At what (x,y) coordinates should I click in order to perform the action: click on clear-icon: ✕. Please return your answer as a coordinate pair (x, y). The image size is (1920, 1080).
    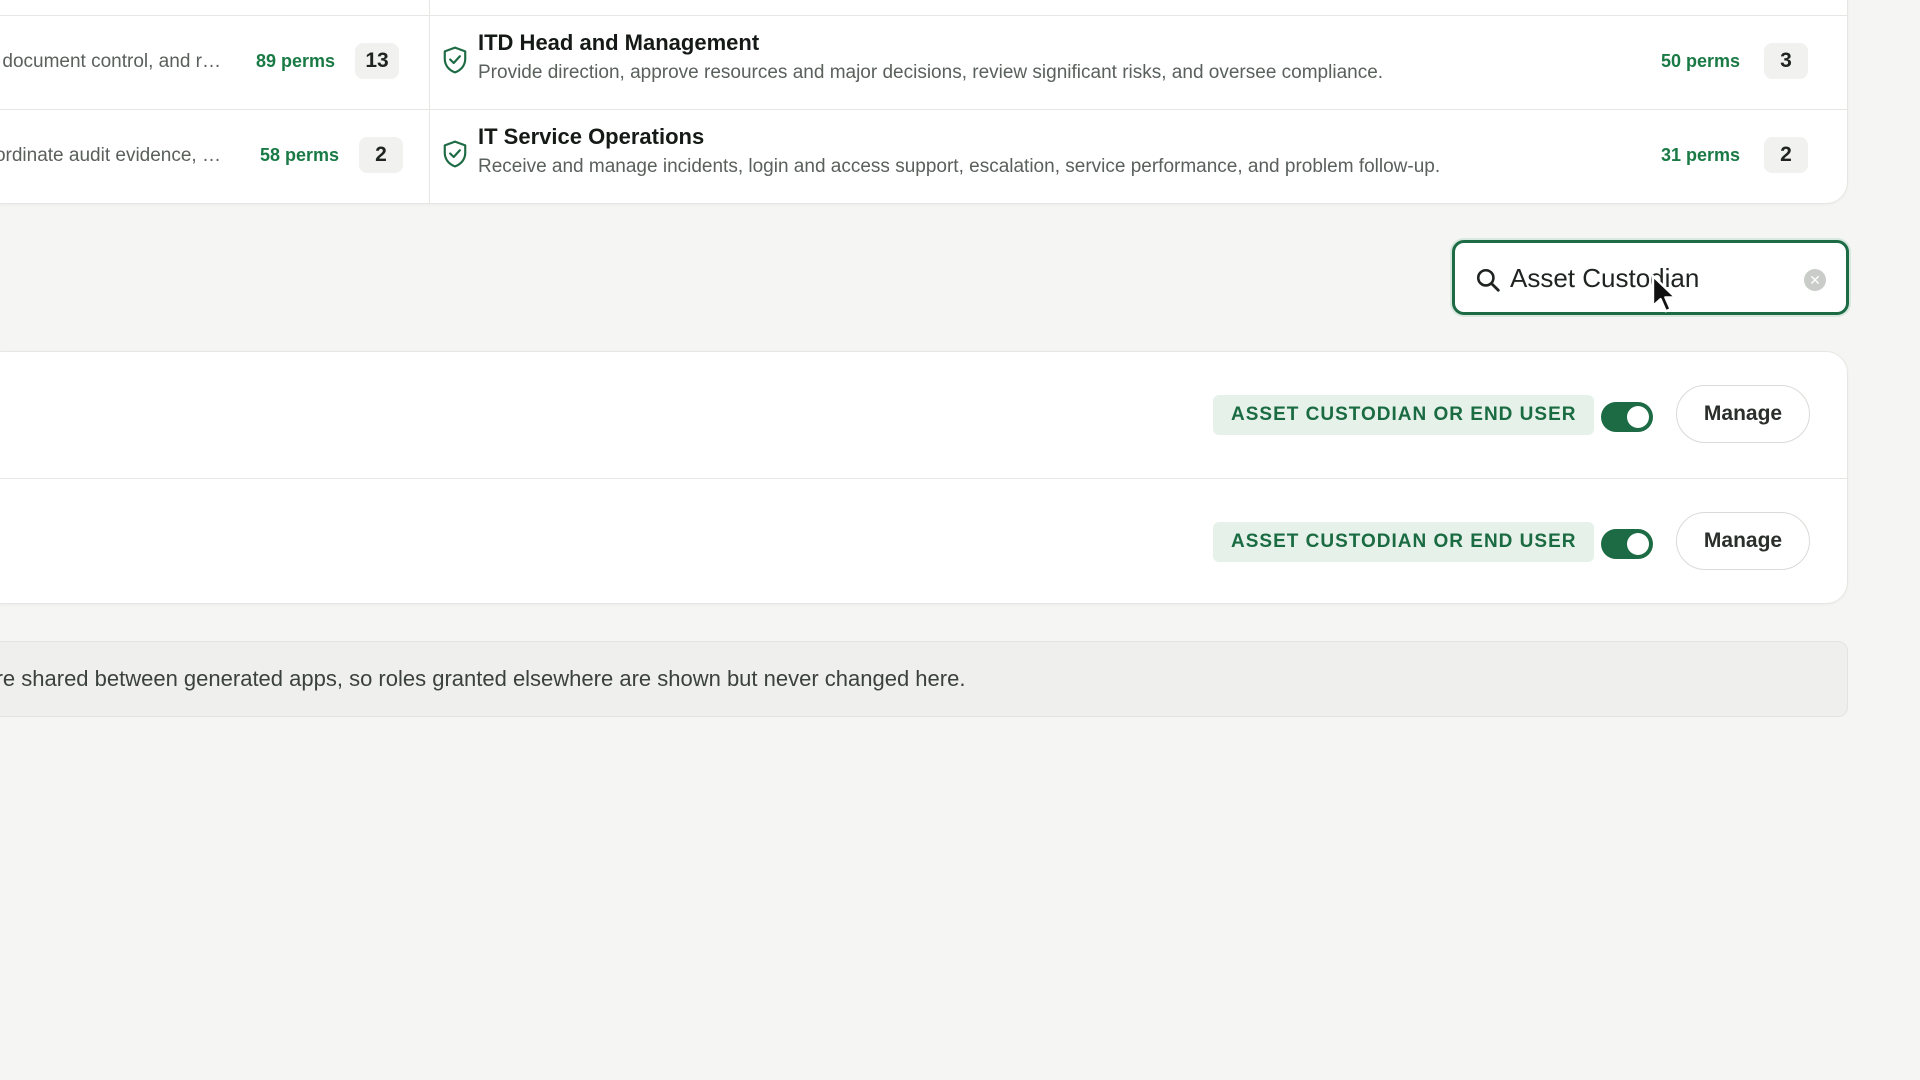
    Looking at the image, I should click on (1815, 280).